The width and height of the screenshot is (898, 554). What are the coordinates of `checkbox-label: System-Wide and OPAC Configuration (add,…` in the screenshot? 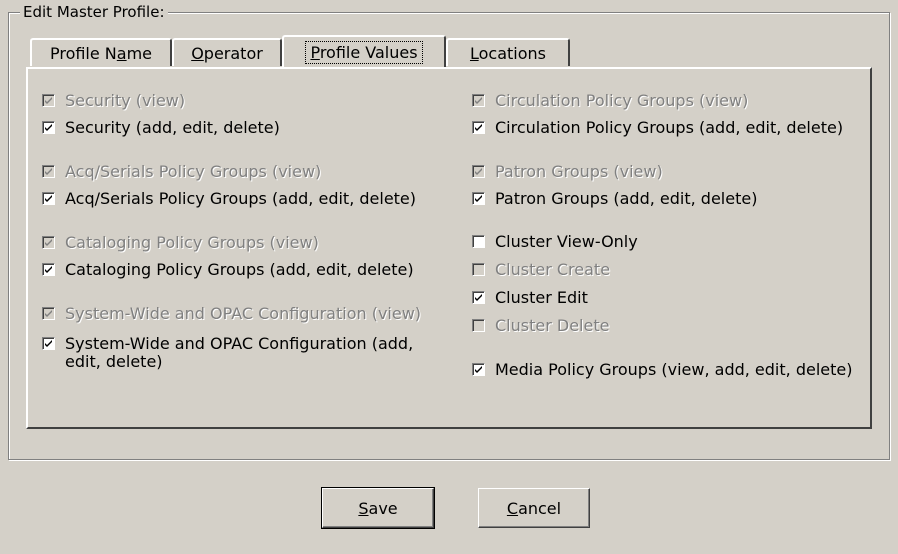 It's located at (239, 353).